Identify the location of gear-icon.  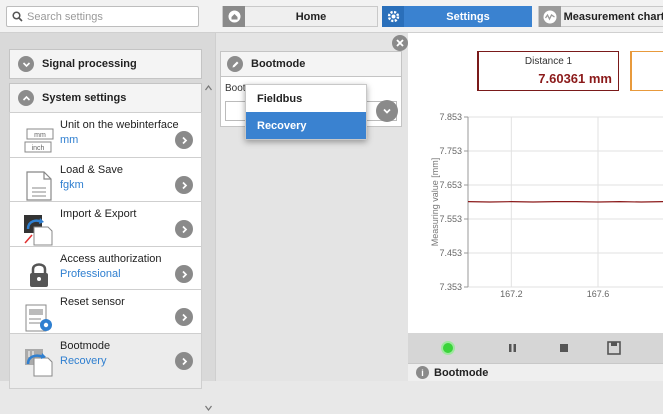
(393, 16).